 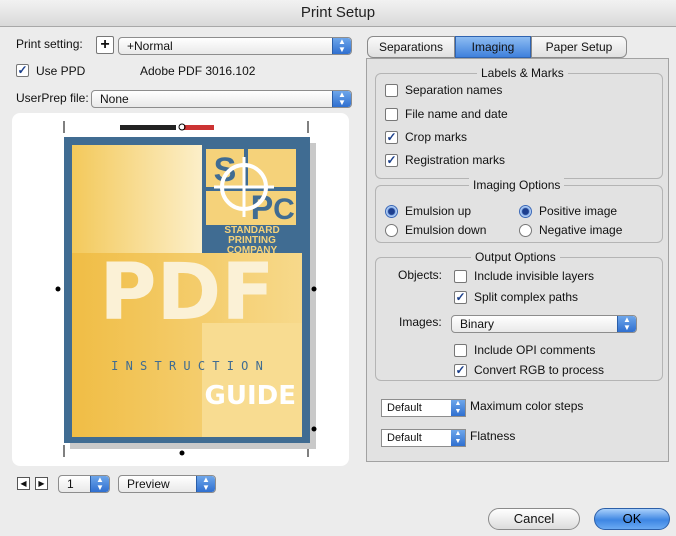 What do you see at coordinates (578, 211) in the screenshot?
I see `positive-image-label: Positive image` at bounding box center [578, 211].